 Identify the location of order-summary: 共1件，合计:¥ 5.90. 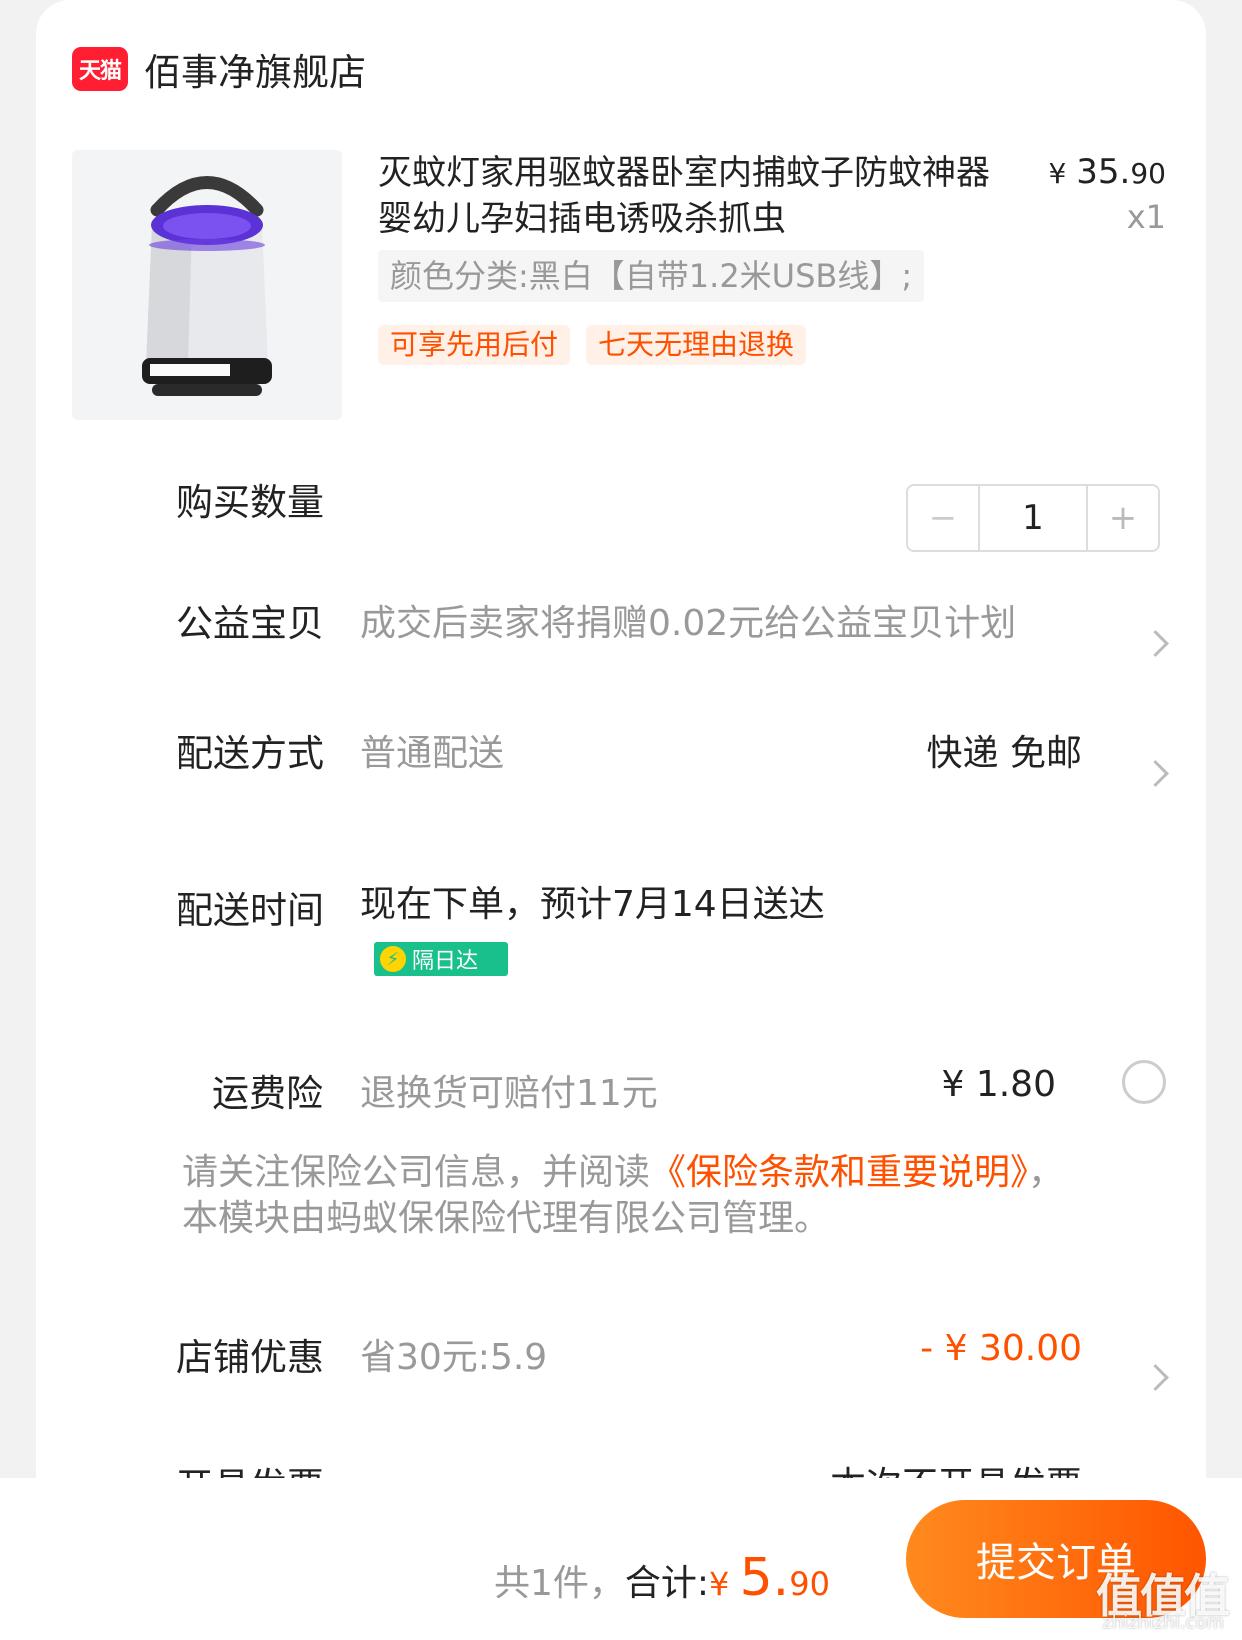
(662, 1578).